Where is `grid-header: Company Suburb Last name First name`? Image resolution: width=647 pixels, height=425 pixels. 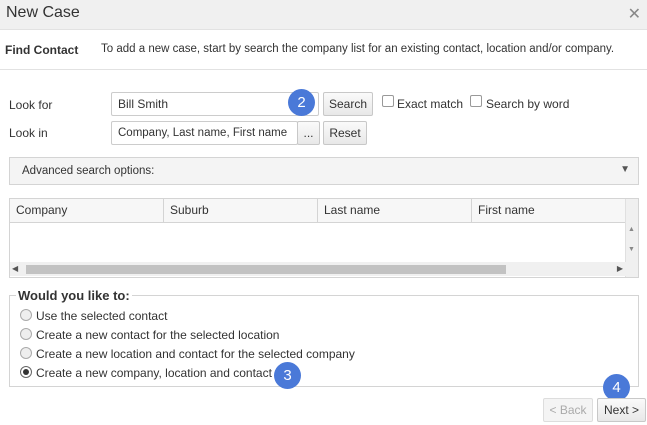 grid-header: Company Suburb Last name First name is located at coordinates (318, 211).